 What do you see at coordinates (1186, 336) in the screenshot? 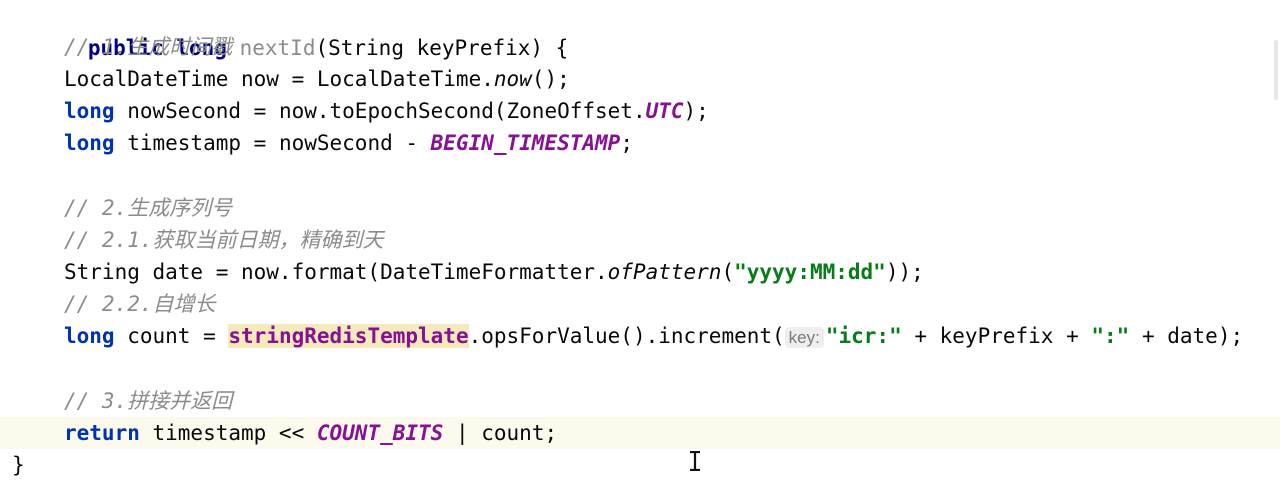
I see `code-text: + date);` at bounding box center [1186, 336].